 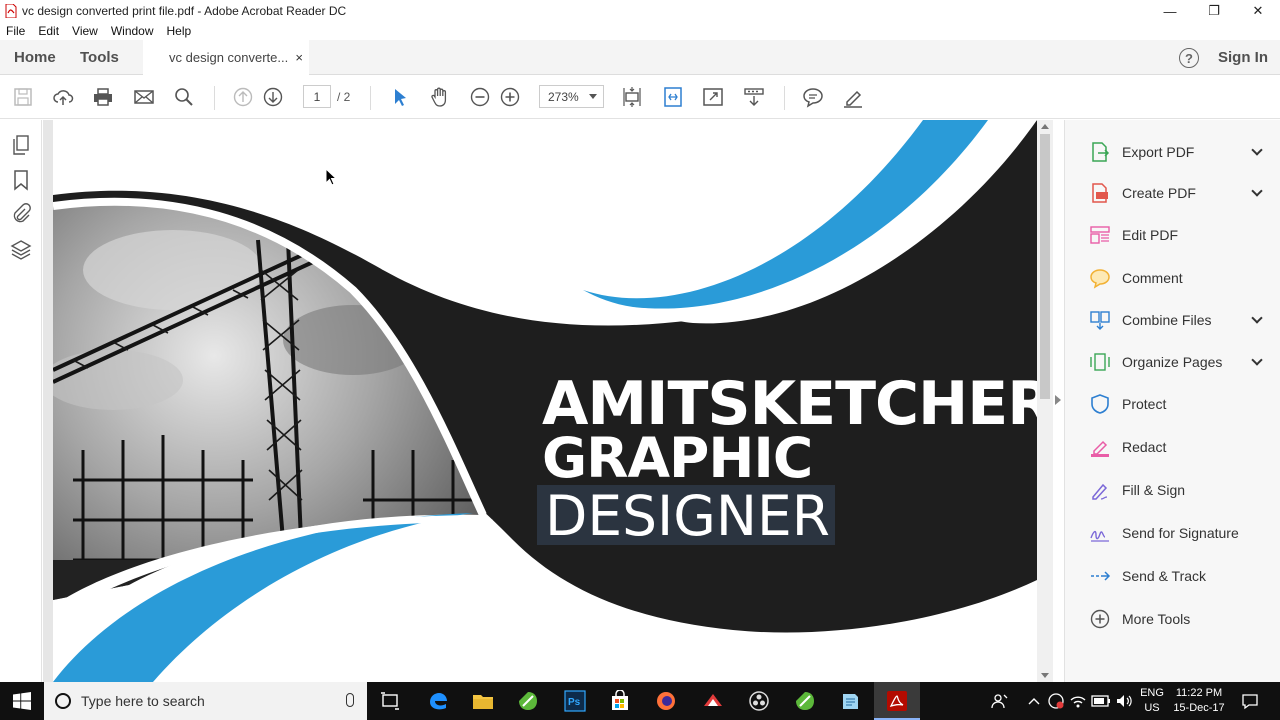 I want to click on scrollbar-thumb, so click(x=1045, y=266).